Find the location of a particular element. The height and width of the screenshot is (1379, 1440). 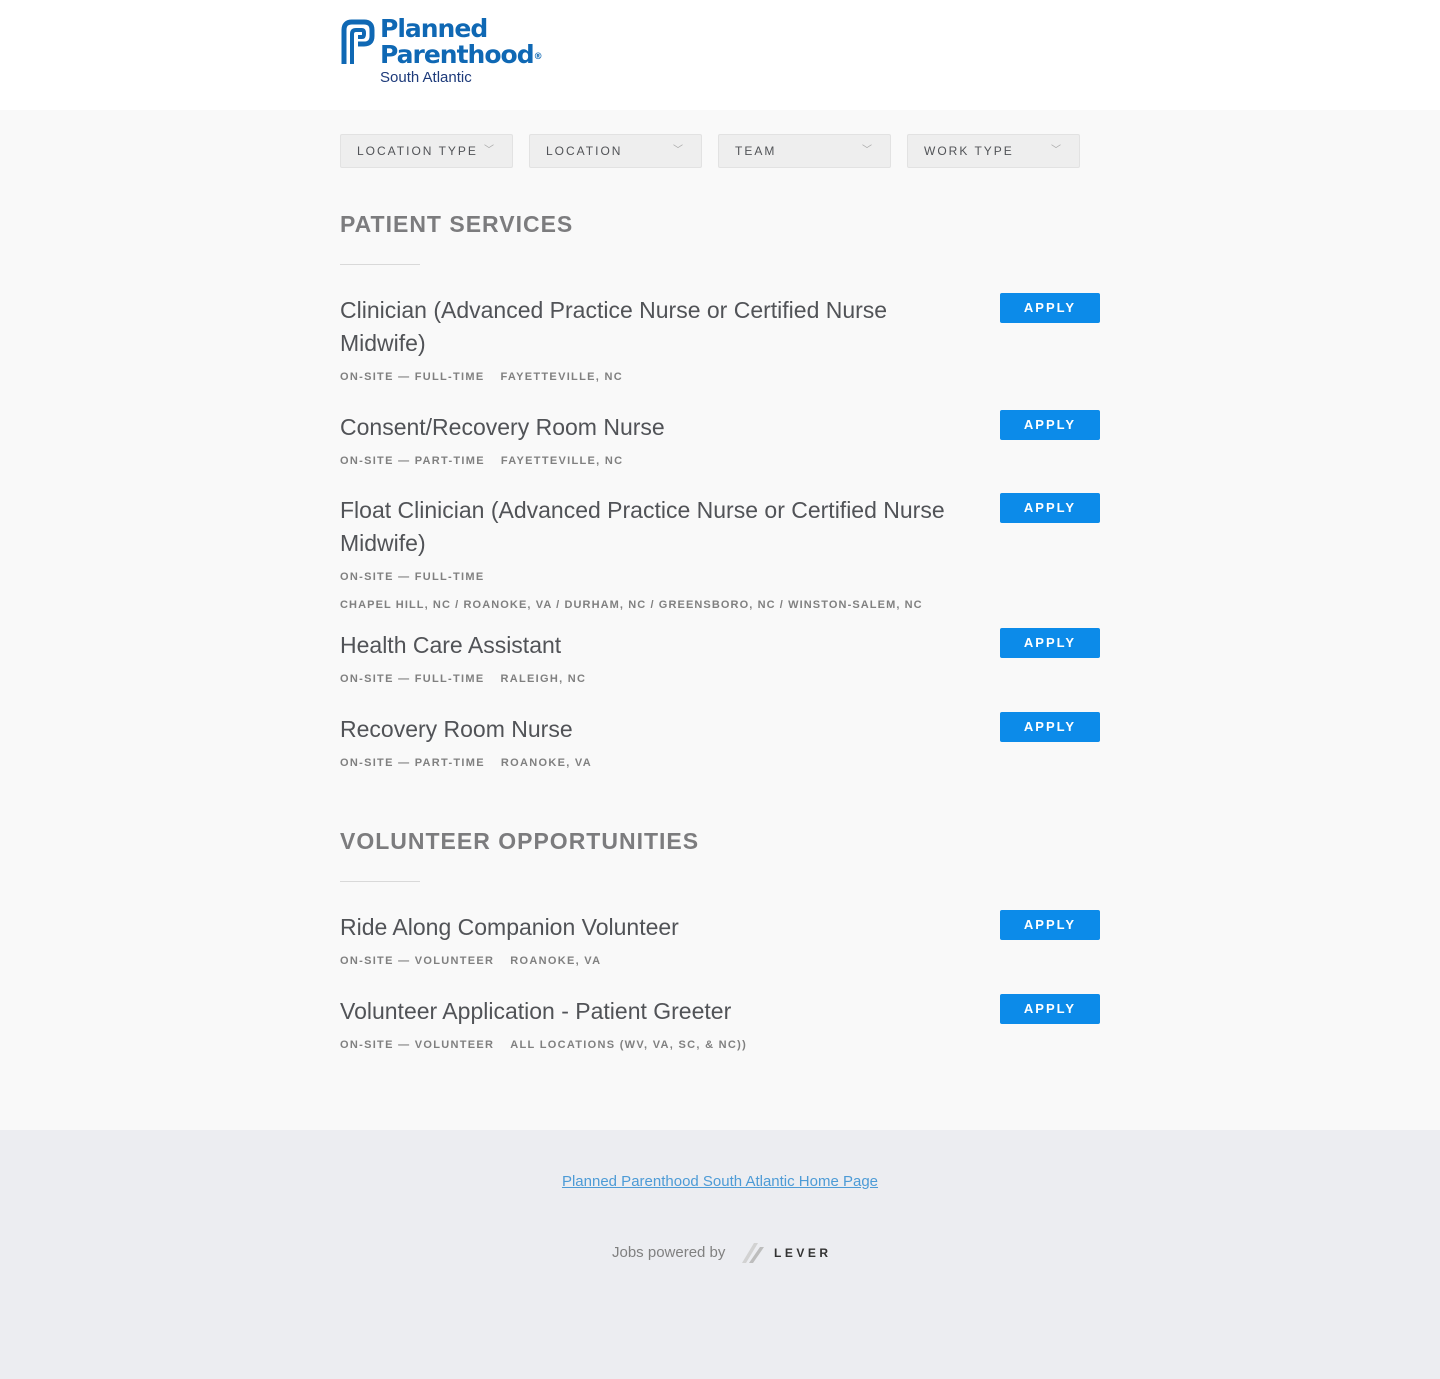

logo-line-south-atlantic: South Atlantic is located at coordinates (426, 77).